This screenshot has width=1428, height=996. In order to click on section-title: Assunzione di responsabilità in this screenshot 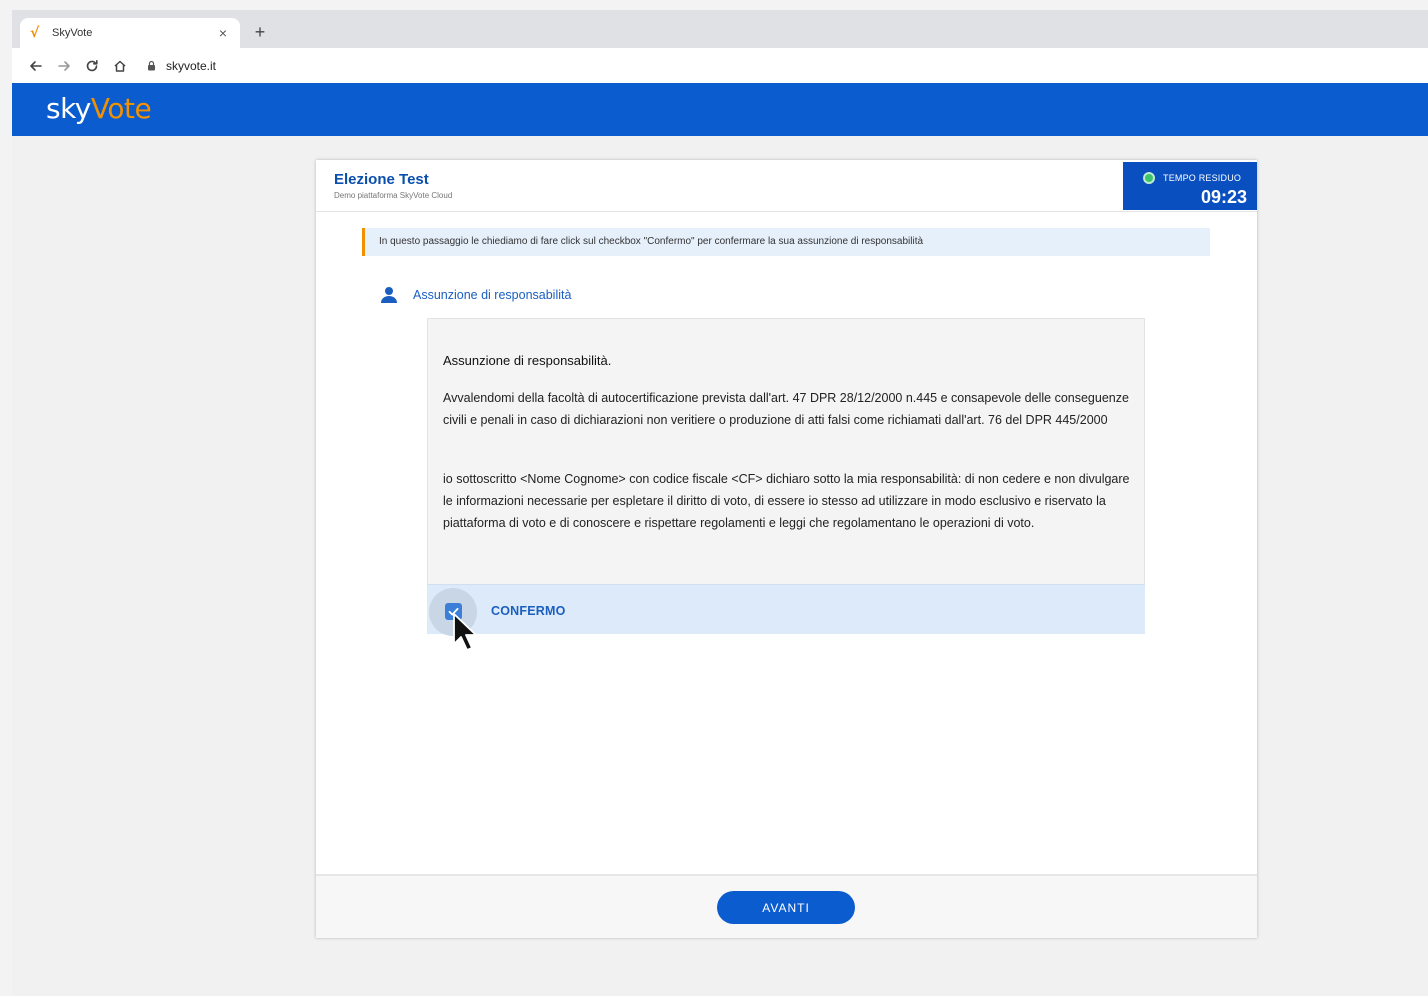, I will do `click(475, 295)`.